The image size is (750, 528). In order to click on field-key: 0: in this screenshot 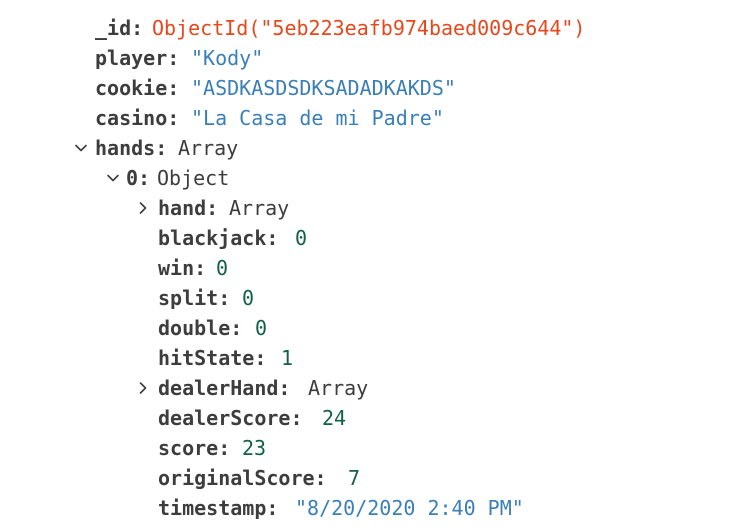, I will do `click(138, 178)`.